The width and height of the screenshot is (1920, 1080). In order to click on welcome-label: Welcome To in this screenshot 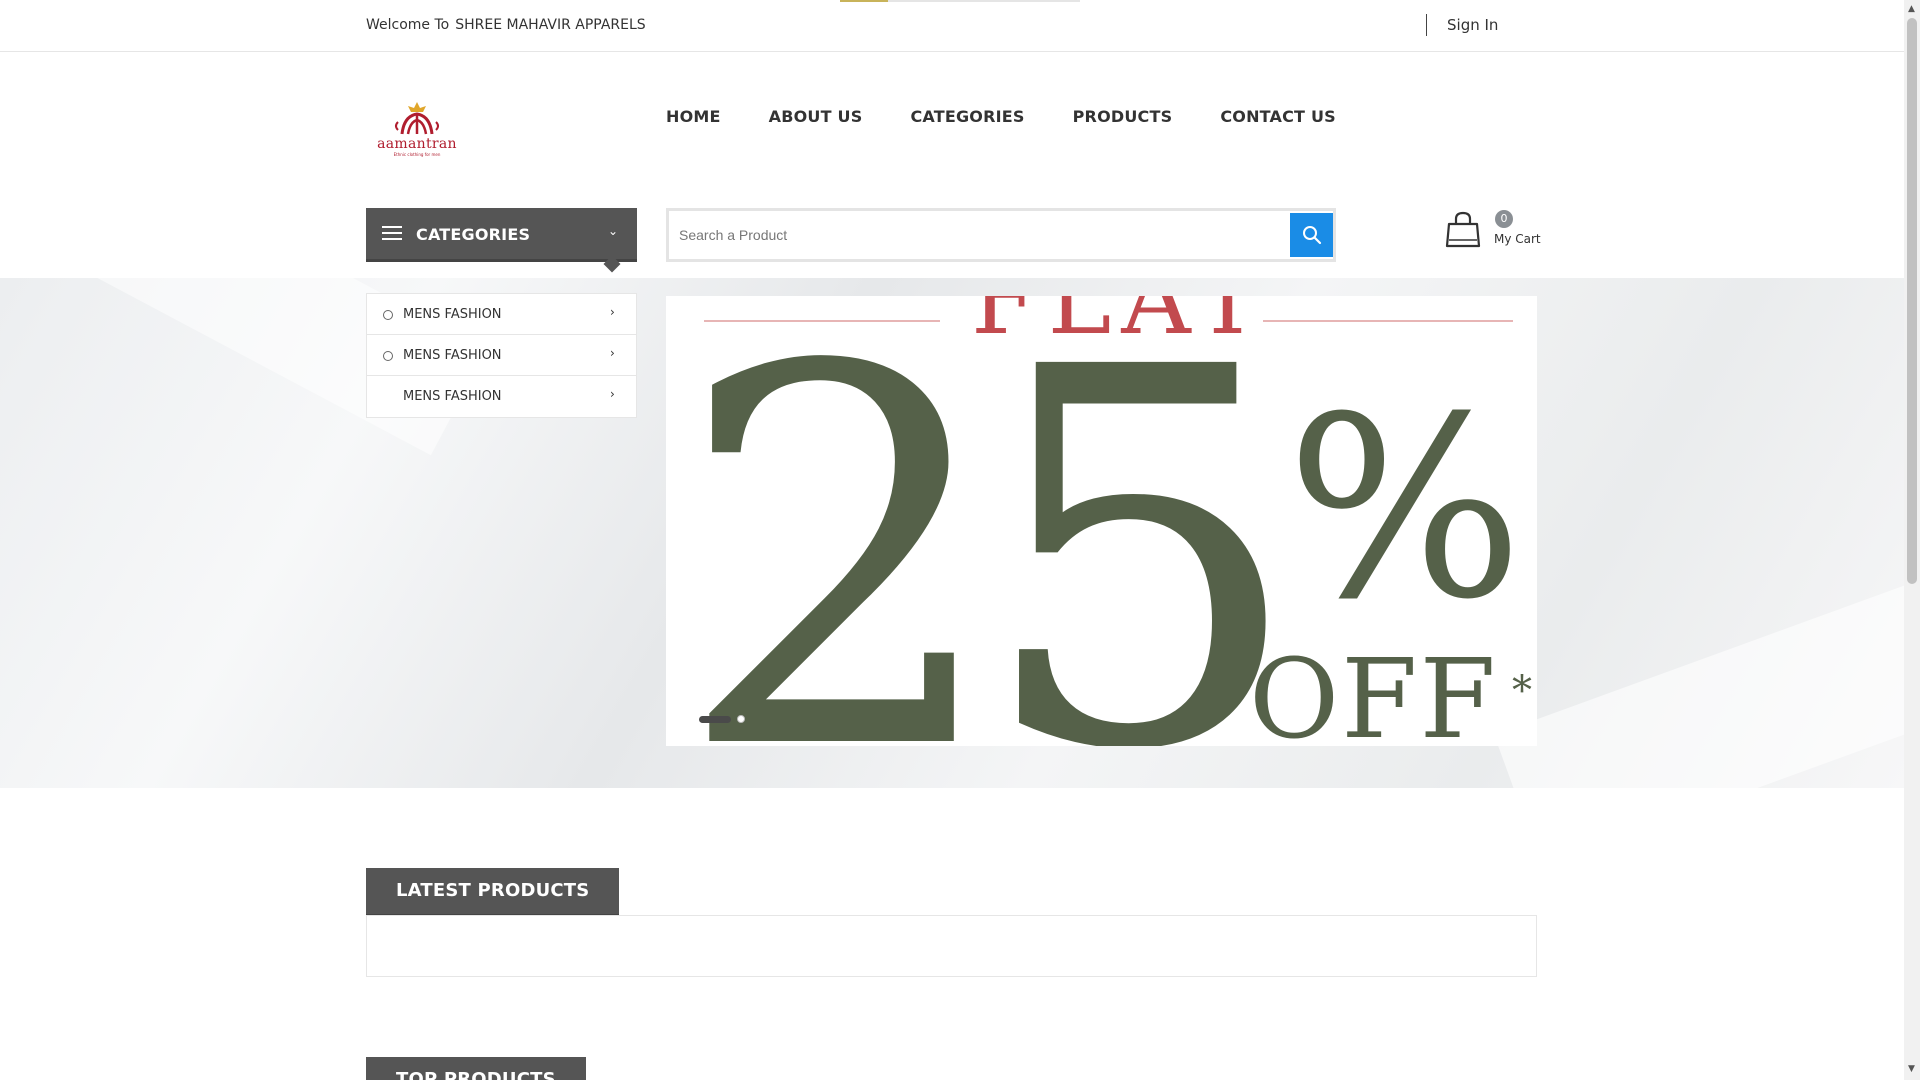, I will do `click(408, 25)`.